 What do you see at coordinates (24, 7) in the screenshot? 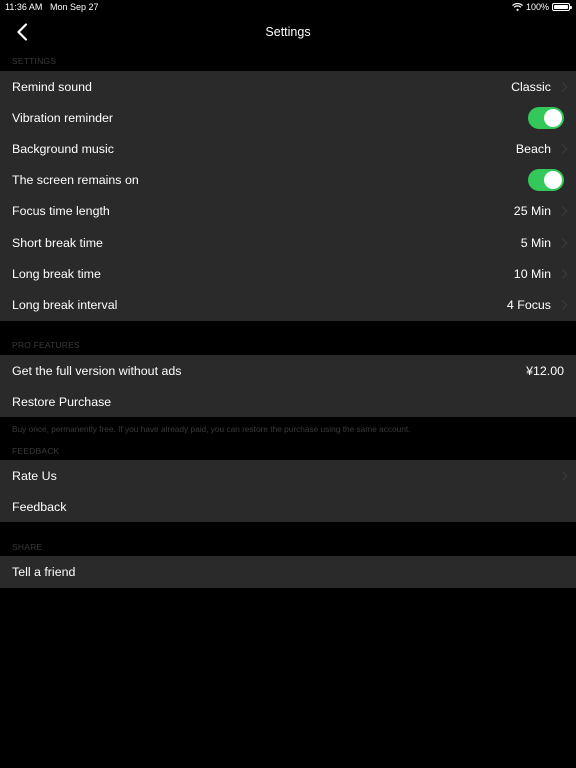
I see `status-time: 11:36 AM` at bounding box center [24, 7].